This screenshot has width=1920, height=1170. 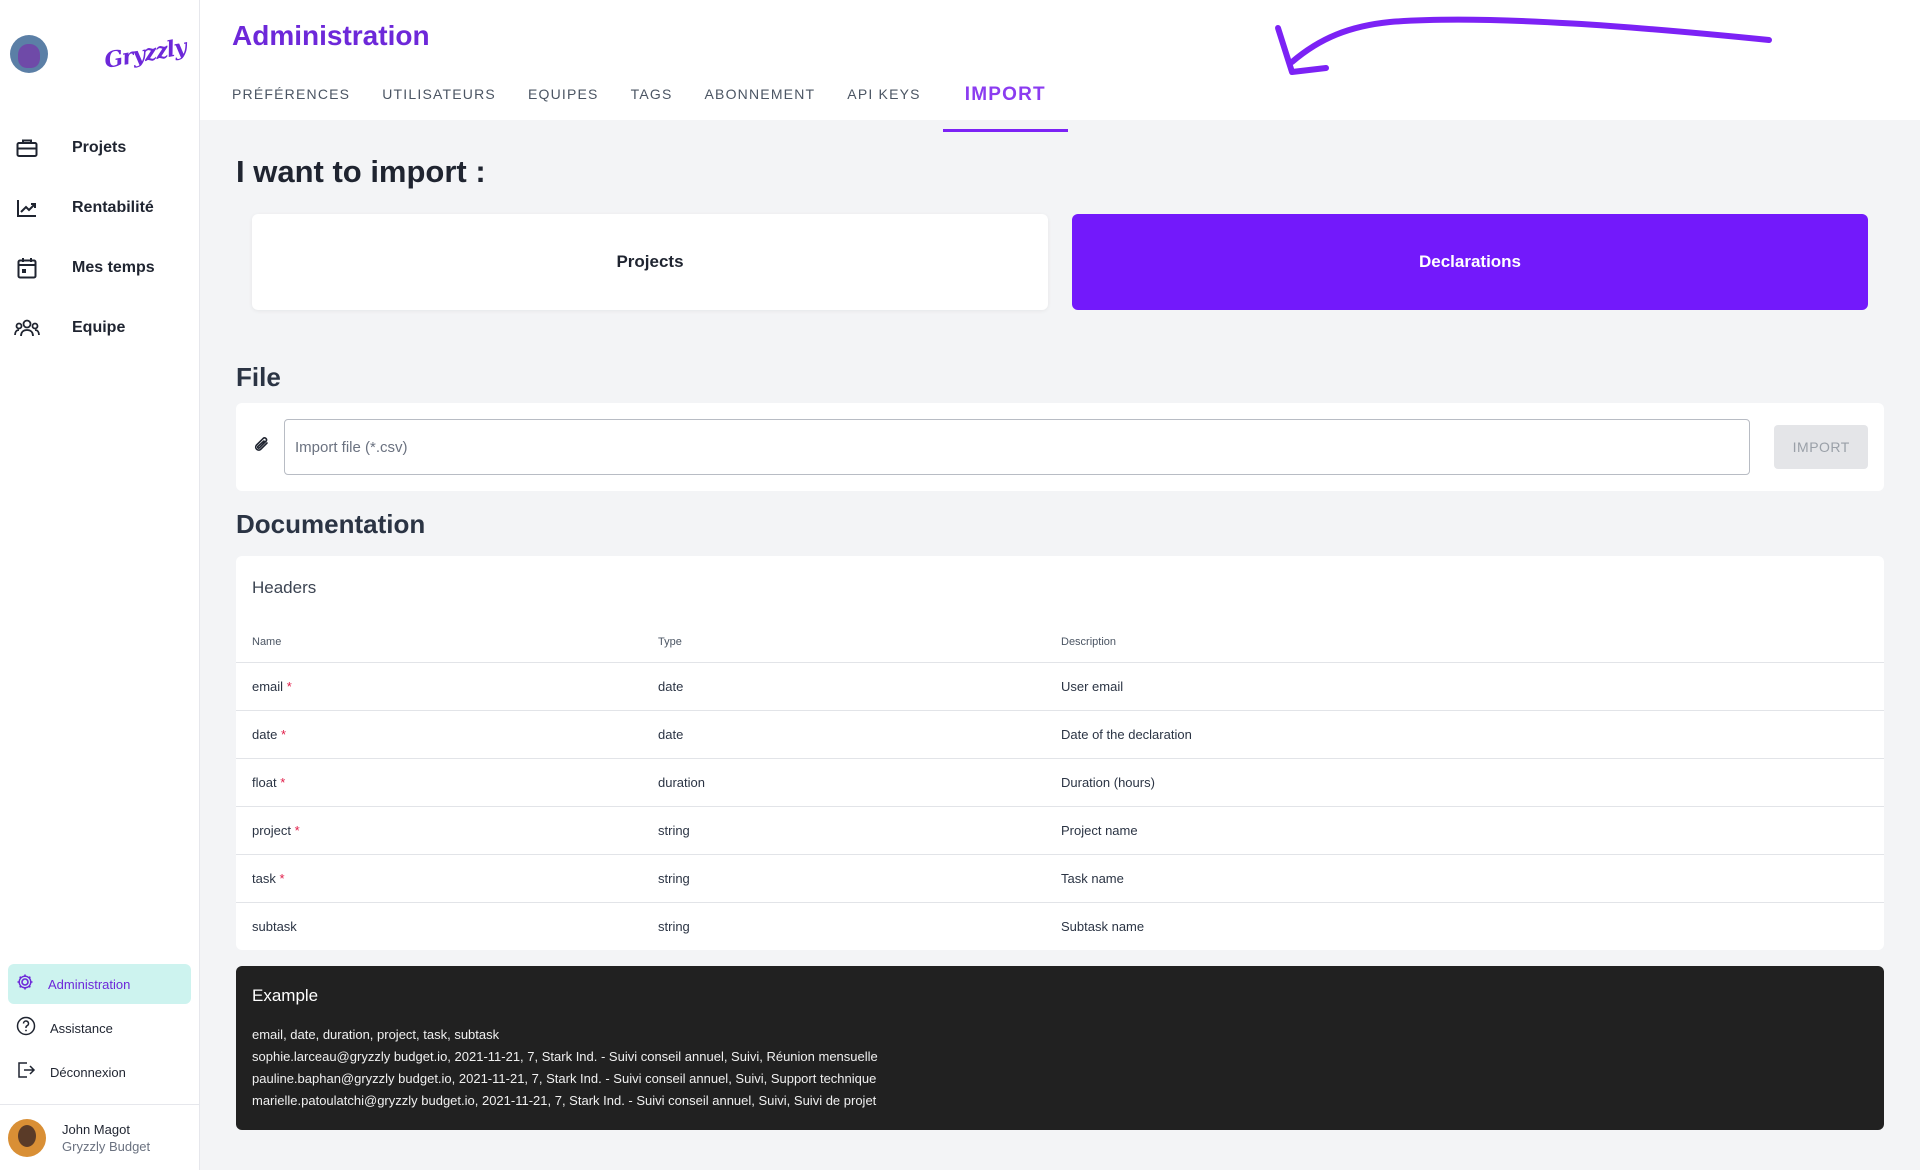 What do you see at coordinates (26, 1028) in the screenshot?
I see `help-icon` at bounding box center [26, 1028].